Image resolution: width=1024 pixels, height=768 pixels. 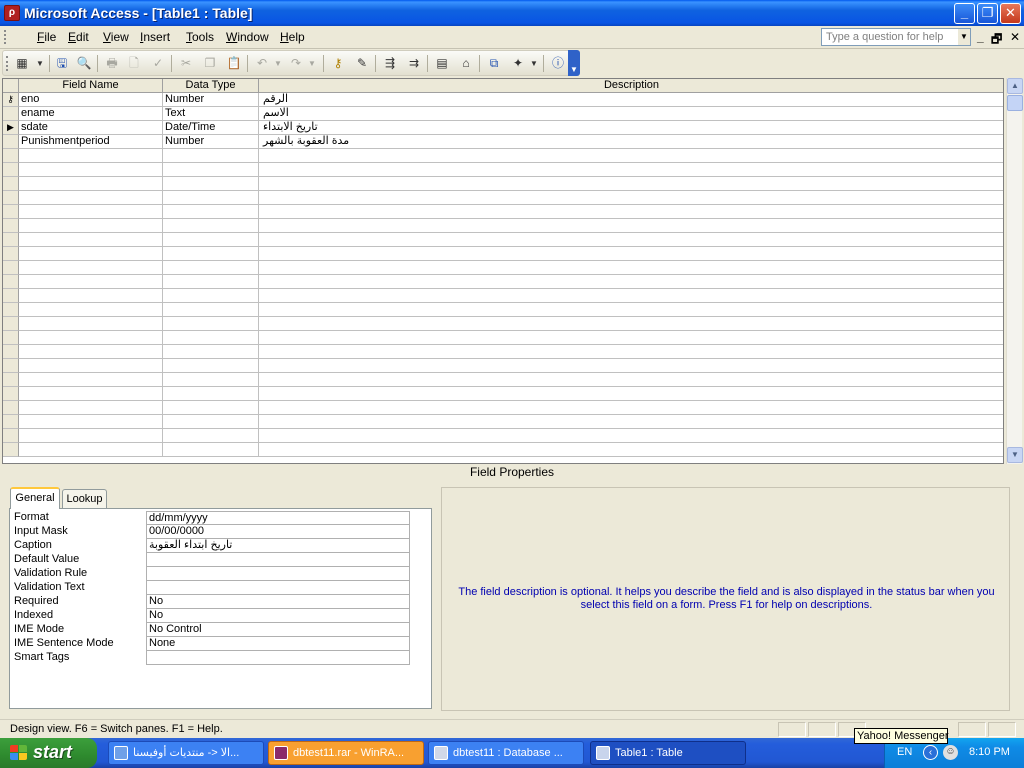 I want to click on messenger-icon: ☺, so click(x=950, y=752).